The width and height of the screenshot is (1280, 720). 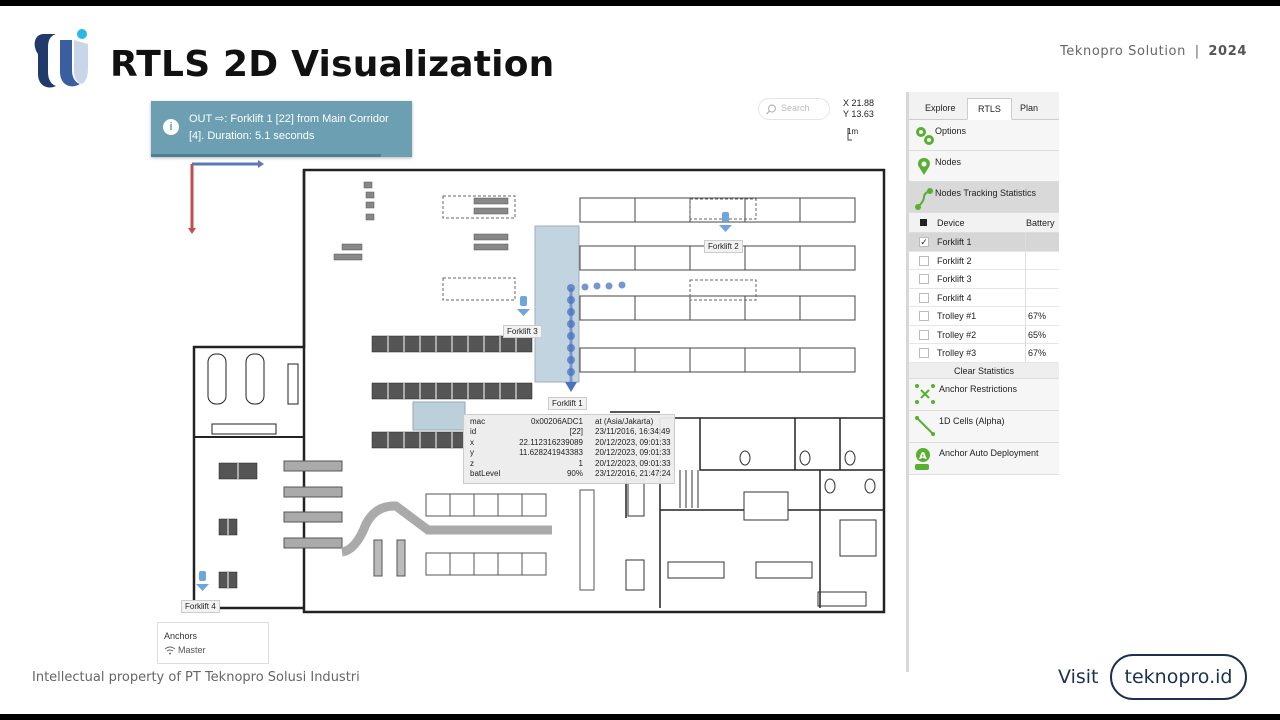 What do you see at coordinates (266, 155) in the screenshot?
I see `notification-progress` at bounding box center [266, 155].